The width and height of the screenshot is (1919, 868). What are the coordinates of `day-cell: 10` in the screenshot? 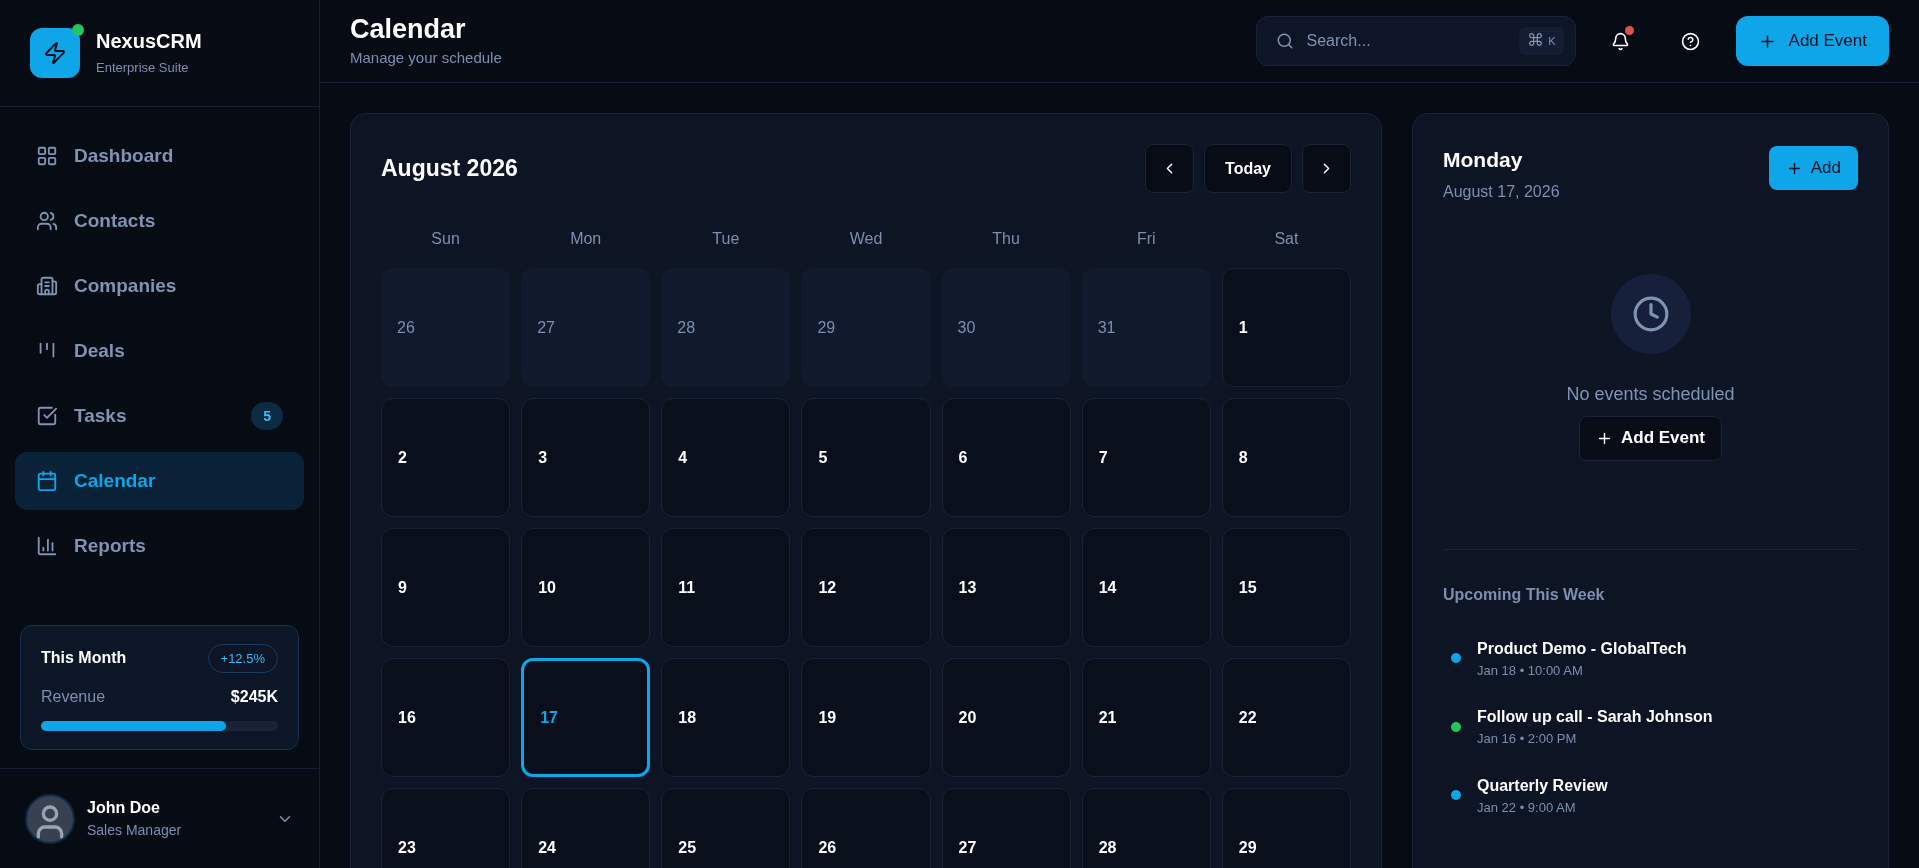 It's located at (586, 587).